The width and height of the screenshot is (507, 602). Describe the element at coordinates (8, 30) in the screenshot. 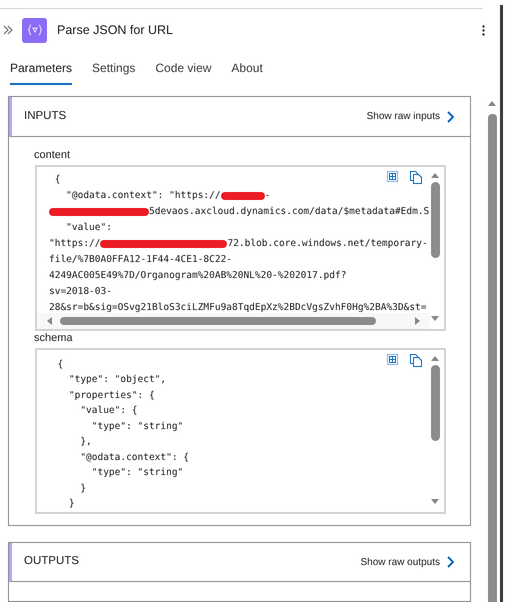

I see `expand-icon` at that location.